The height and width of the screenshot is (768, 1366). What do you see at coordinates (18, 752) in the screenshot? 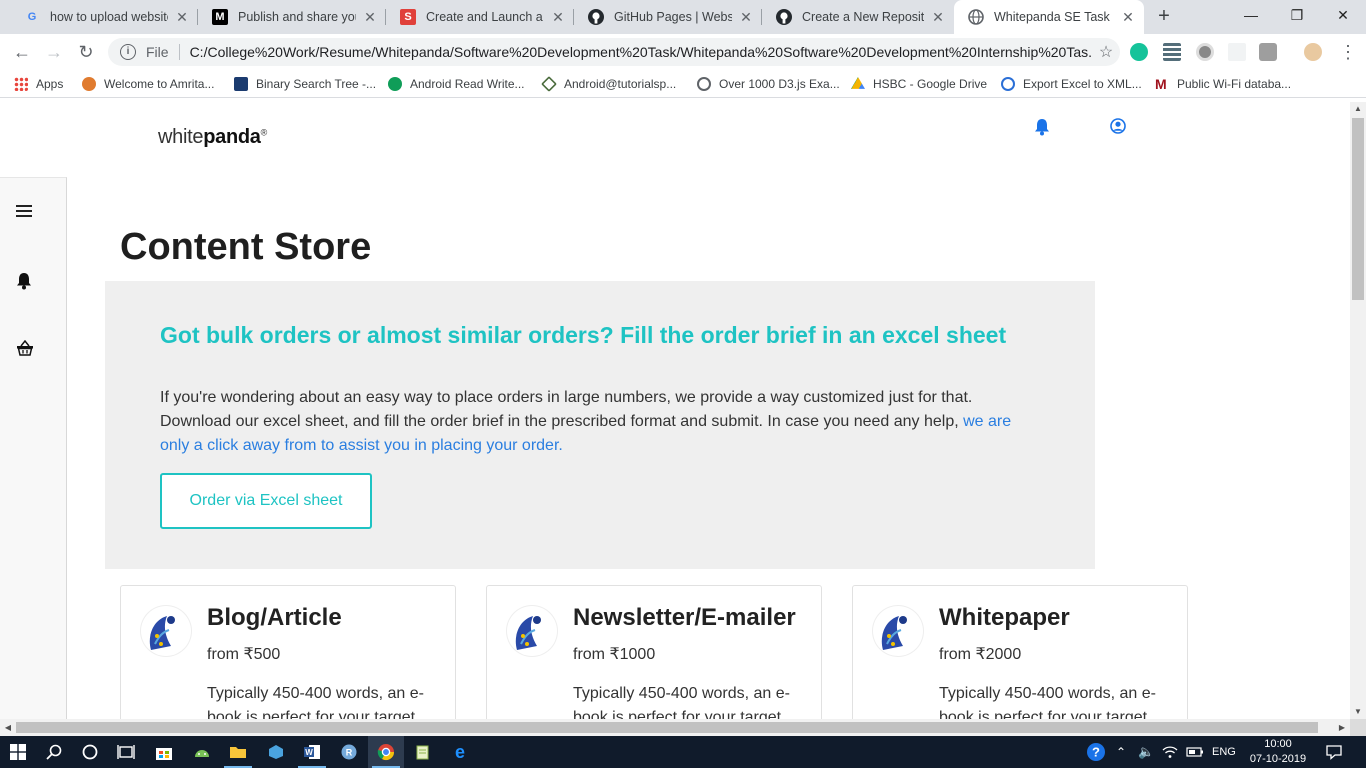
I see `windows-start-icon` at bounding box center [18, 752].